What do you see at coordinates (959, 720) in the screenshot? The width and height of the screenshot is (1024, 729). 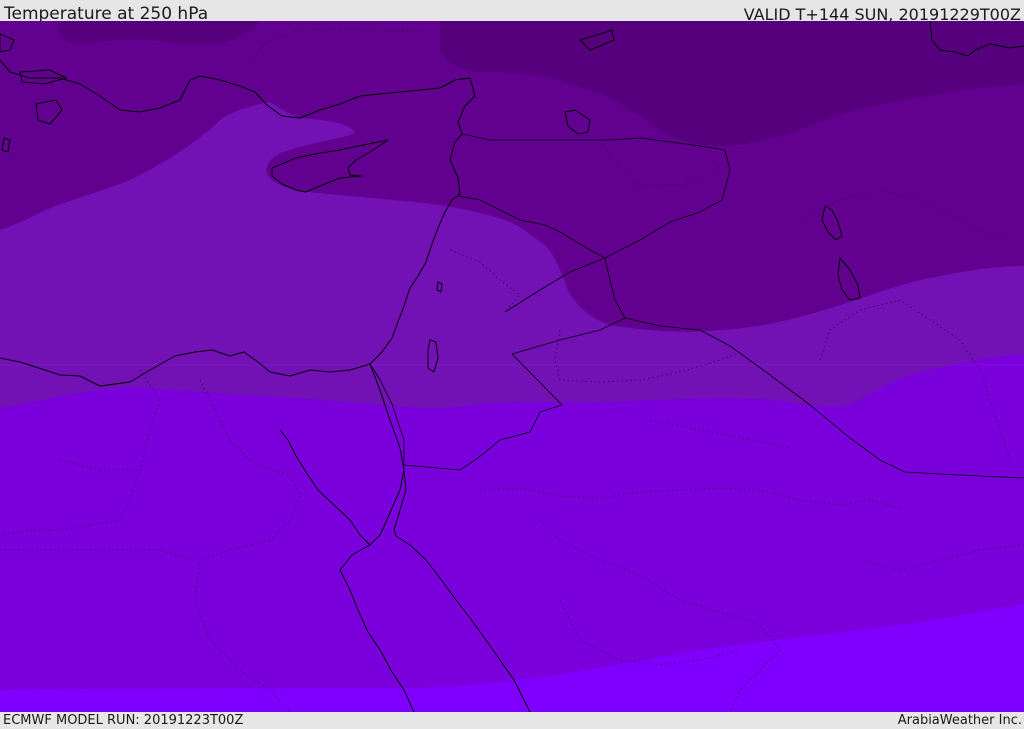 I see `provider-label: ArabiaWeather Inc.` at bounding box center [959, 720].